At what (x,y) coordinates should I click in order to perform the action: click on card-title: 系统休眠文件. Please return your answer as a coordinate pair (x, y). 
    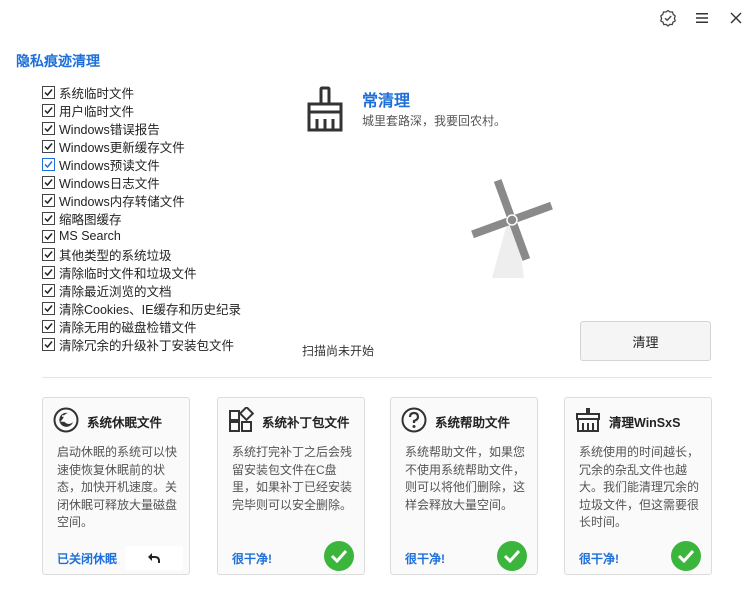
    Looking at the image, I should click on (125, 423).